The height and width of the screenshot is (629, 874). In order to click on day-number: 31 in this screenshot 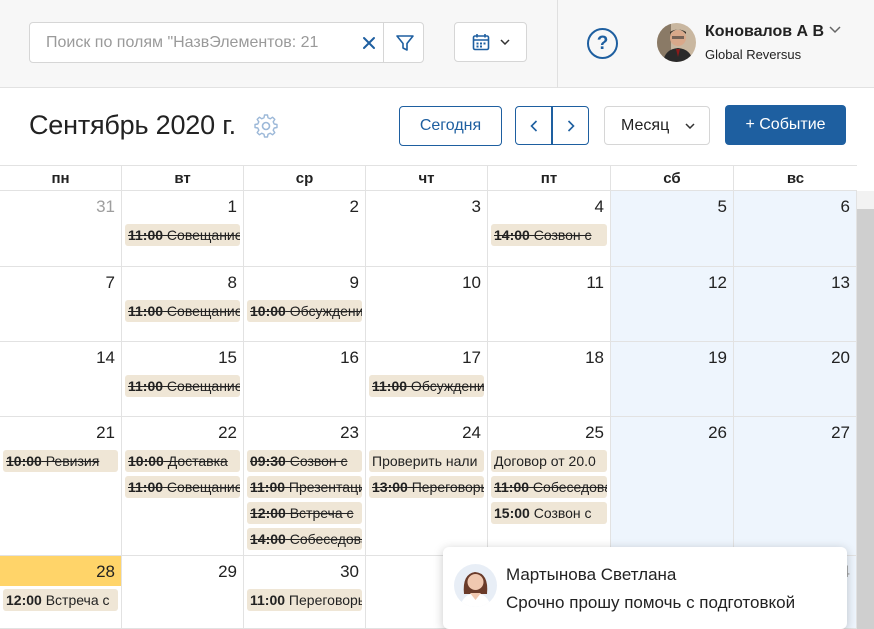, I will do `click(105, 206)`.